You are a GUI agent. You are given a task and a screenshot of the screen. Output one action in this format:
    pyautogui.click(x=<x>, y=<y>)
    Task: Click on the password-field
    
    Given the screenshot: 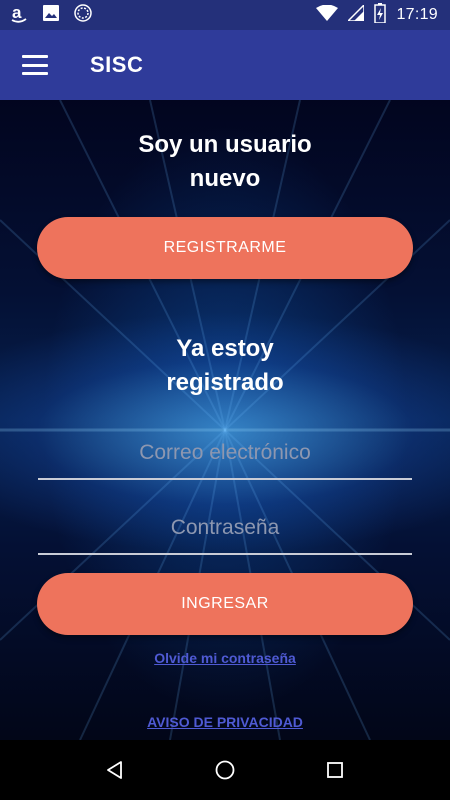 What is the action you would take?
    pyautogui.click(x=225, y=528)
    